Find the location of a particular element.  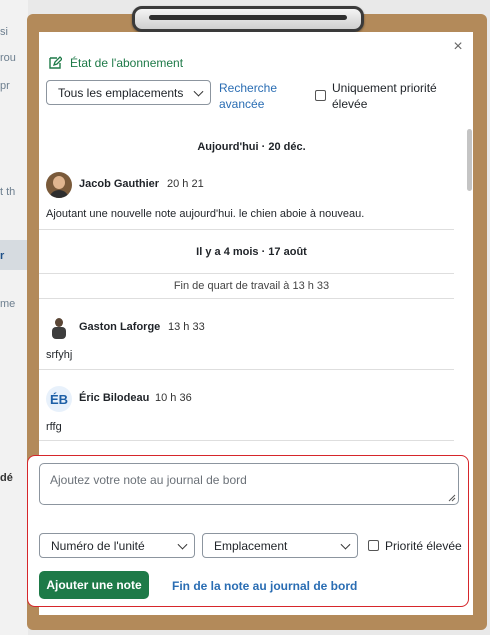

subscription-status-link: État de l'abonnement is located at coordinates (115, 63).